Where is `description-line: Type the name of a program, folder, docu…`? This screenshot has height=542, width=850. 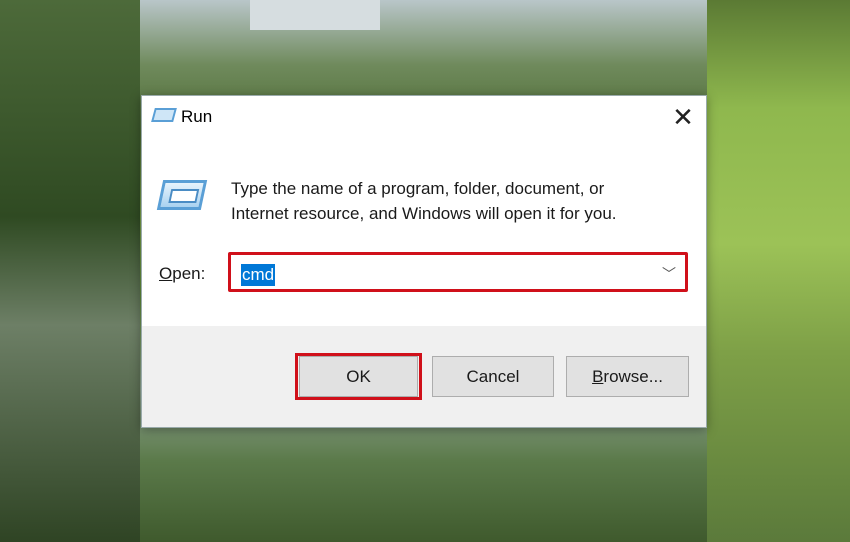 description-line: Type the name of a program, folder, docu… is located at coordinates (418, 188).